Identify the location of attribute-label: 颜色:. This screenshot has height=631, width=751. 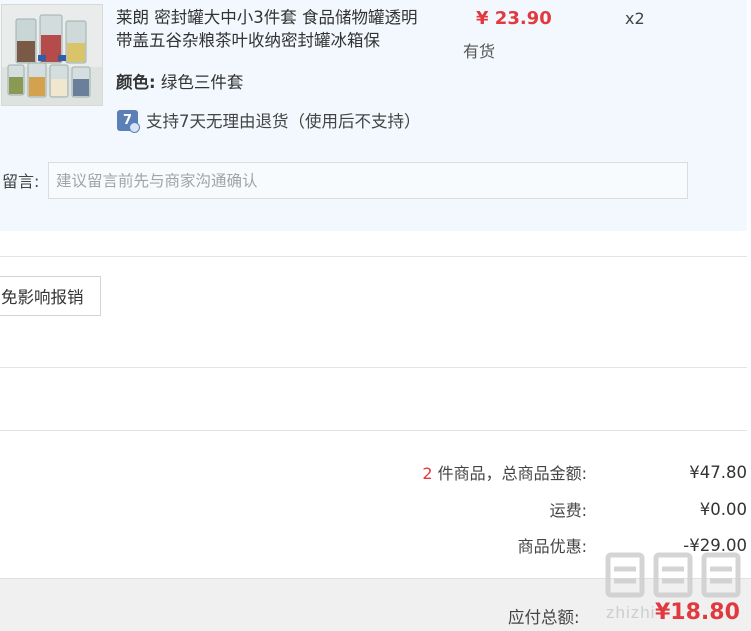
(136, 82).